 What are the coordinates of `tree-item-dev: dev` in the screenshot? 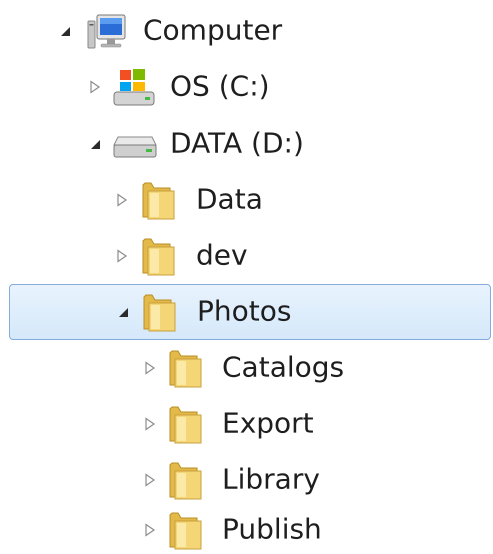 It's located at (246, 256).